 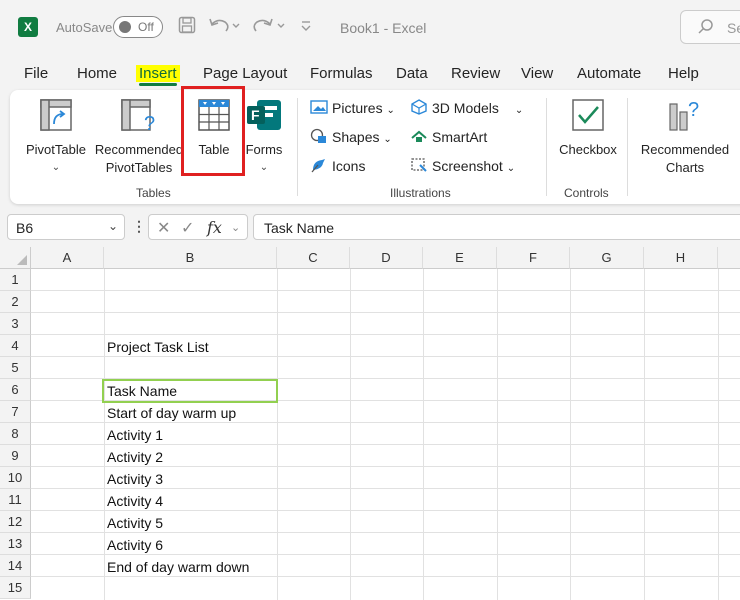 What do you see at coordinates (25, 228) in the screenshot?
I see `name-box-value: B6` at bounding box center [25, 228].